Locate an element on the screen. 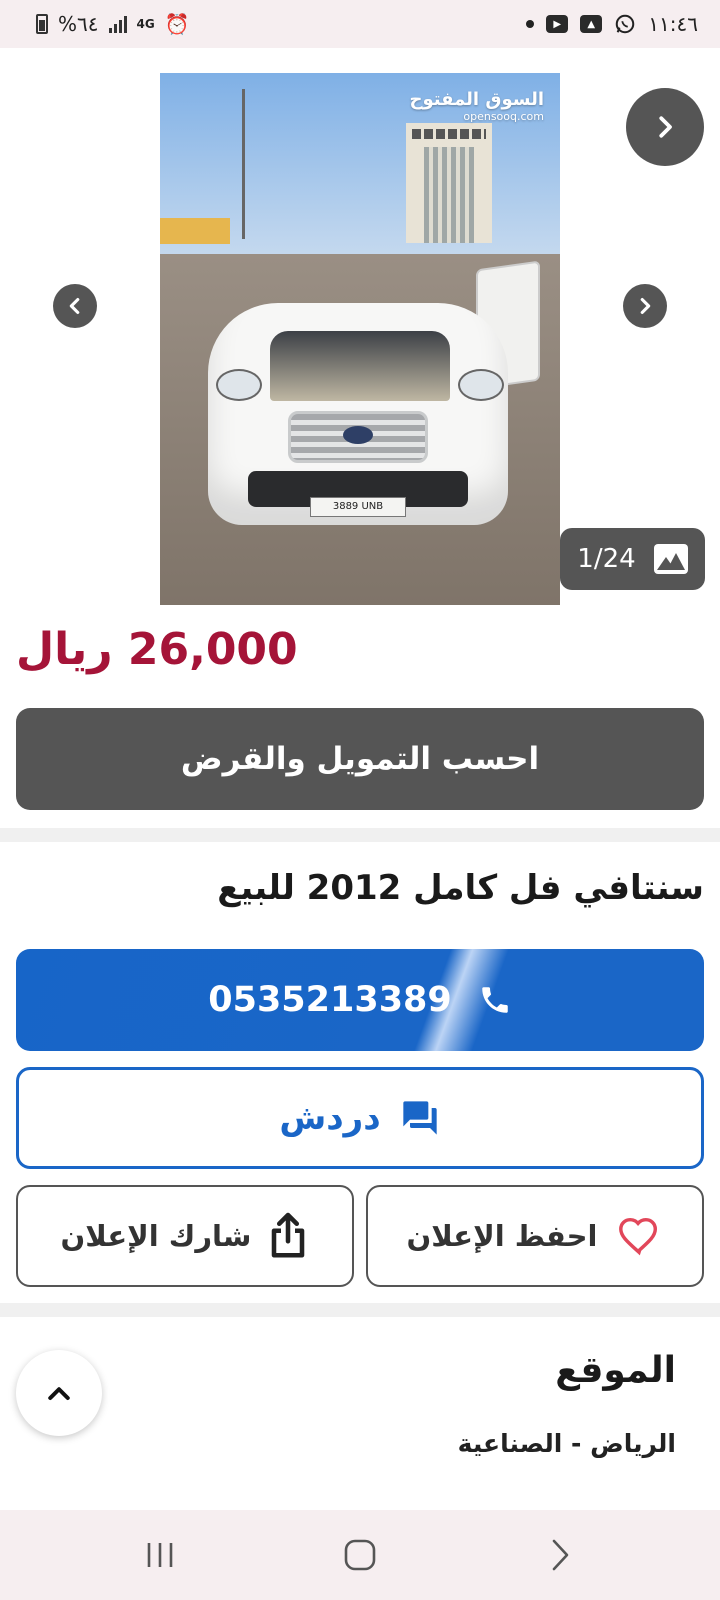 The width and height of the screenshot is (720, 1600). chat-button: دردش is located at coordinates (360, 1118).